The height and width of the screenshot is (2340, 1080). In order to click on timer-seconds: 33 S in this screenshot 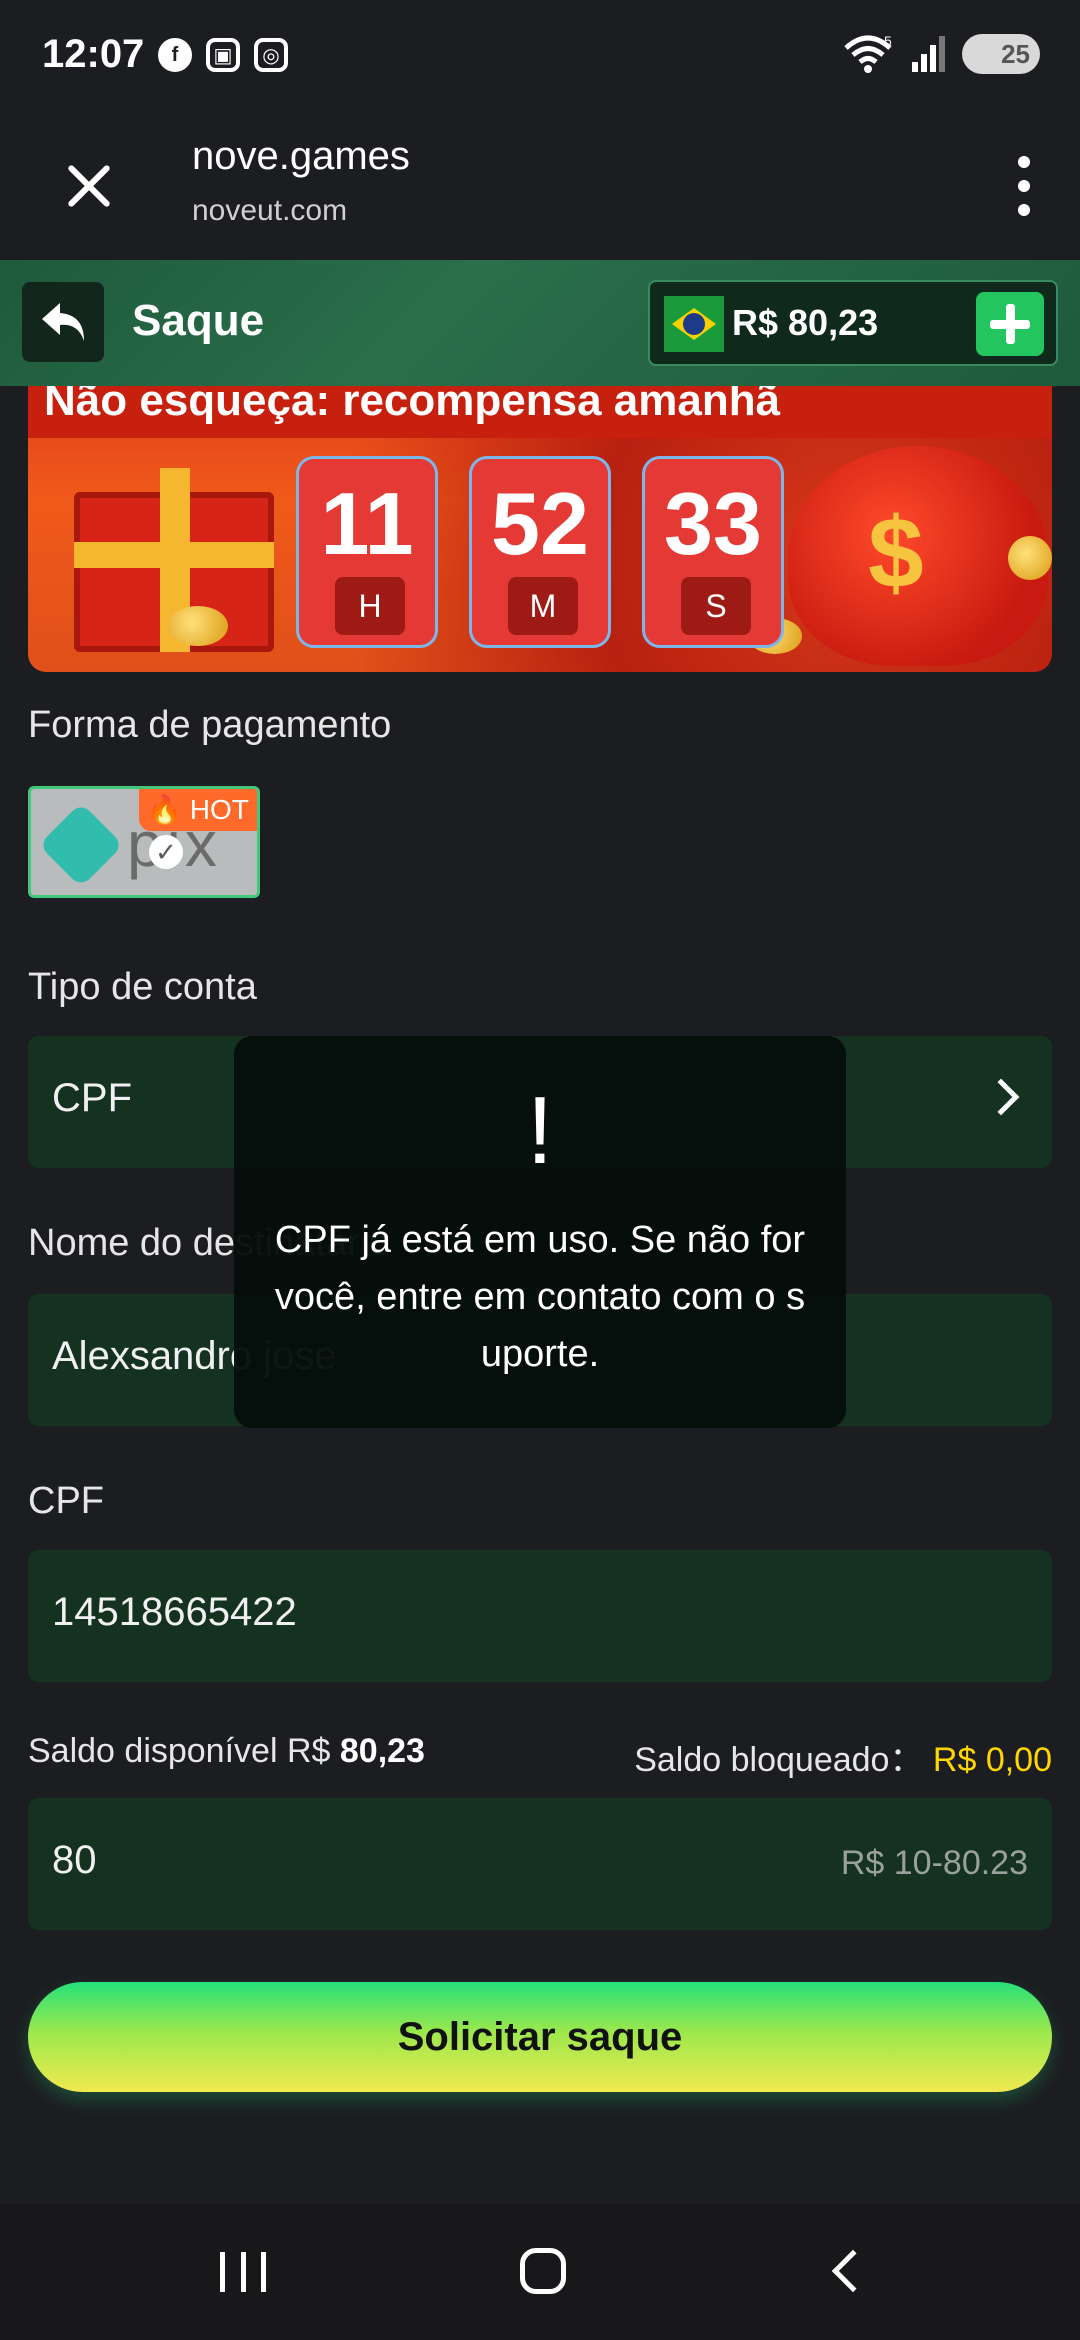, I will do `click(713, 552)`.